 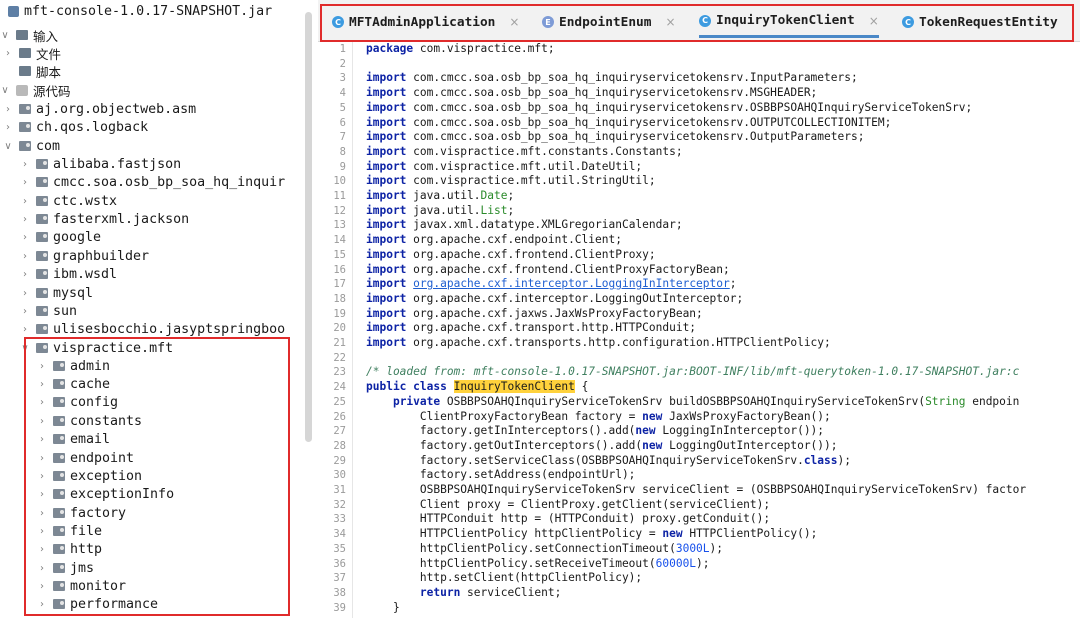 What do you see at coordinates (676, 563) in the screenshot?
I see `code-token: 60000L` at bounding box center [676, 563].